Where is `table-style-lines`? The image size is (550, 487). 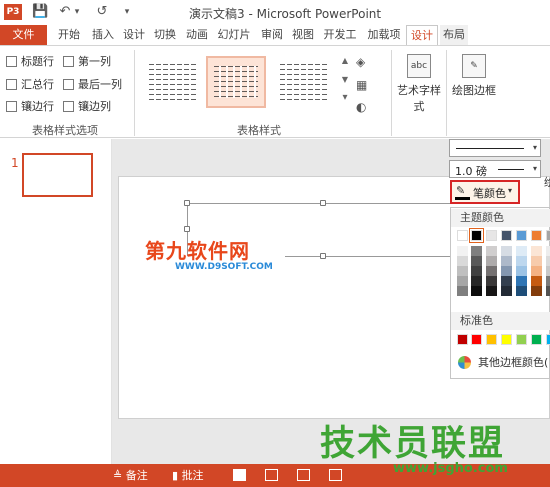
table-style-lines is located at coordinates (304, 82).